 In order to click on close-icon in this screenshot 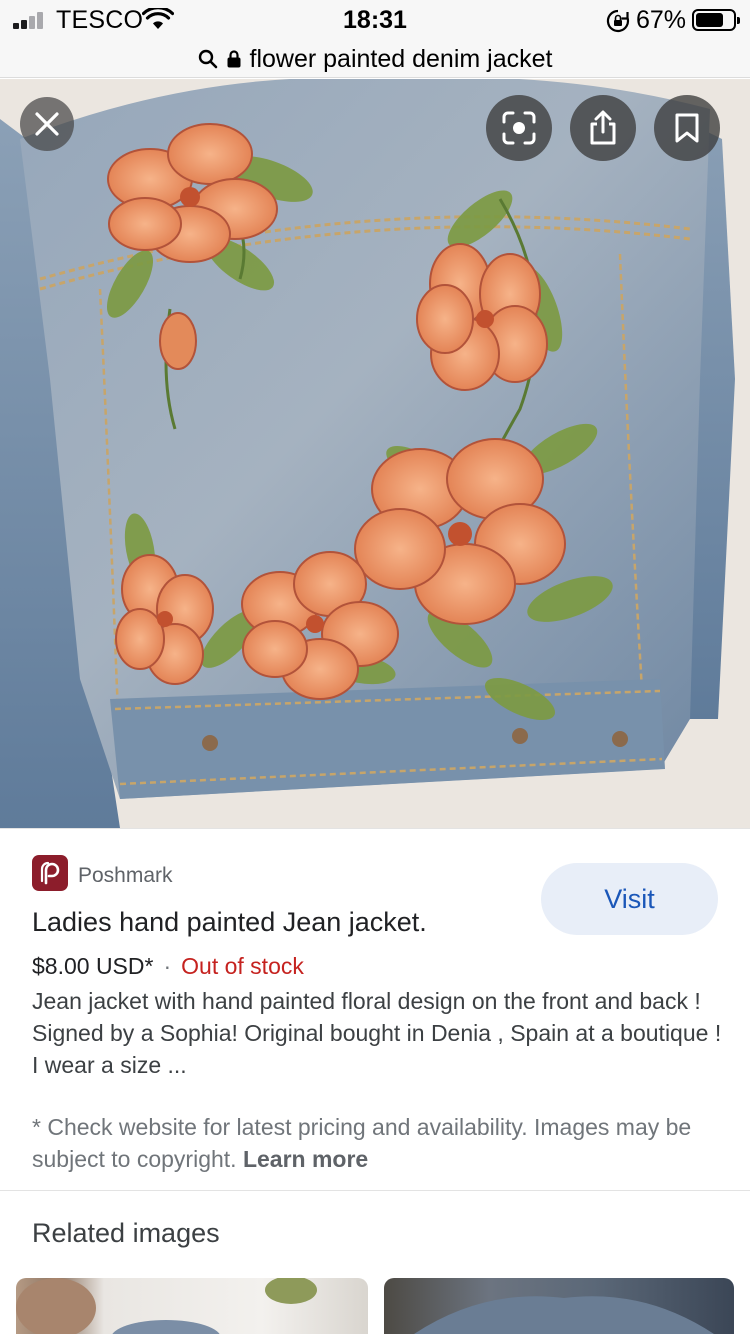, I will do `click(47, 124)`.